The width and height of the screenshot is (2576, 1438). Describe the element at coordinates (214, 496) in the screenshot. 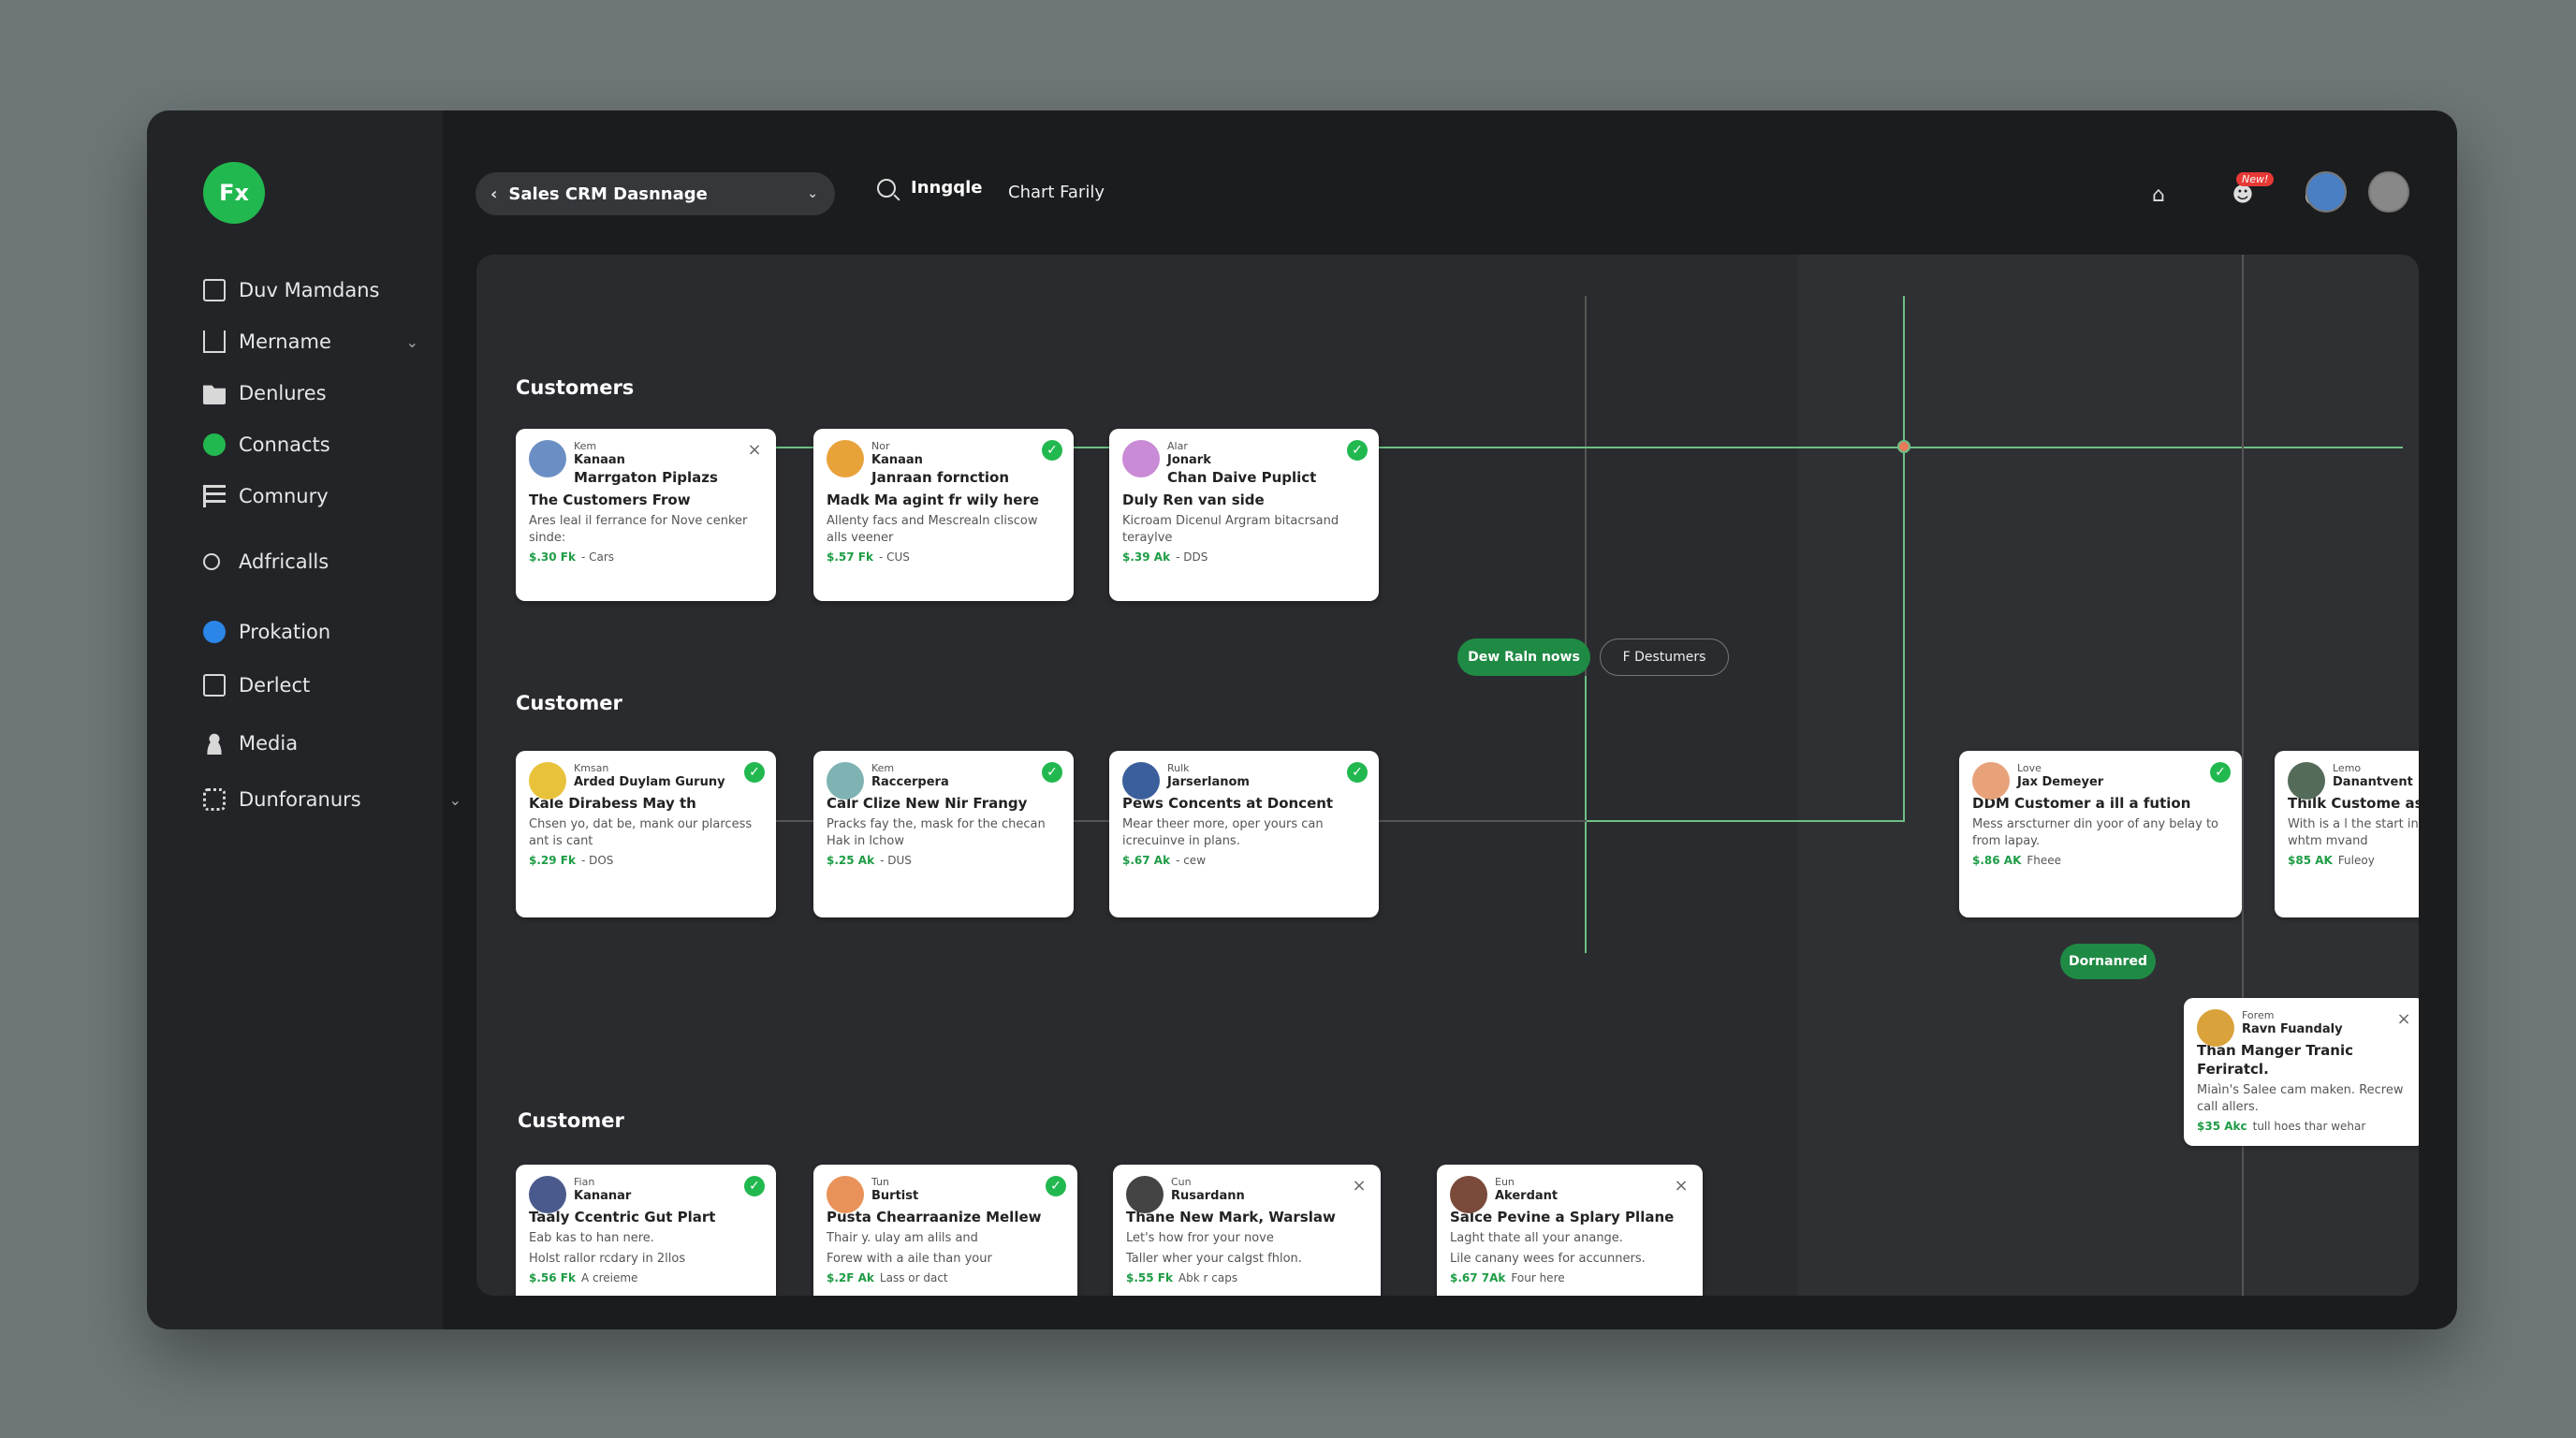

I see `list-icon` at that location.